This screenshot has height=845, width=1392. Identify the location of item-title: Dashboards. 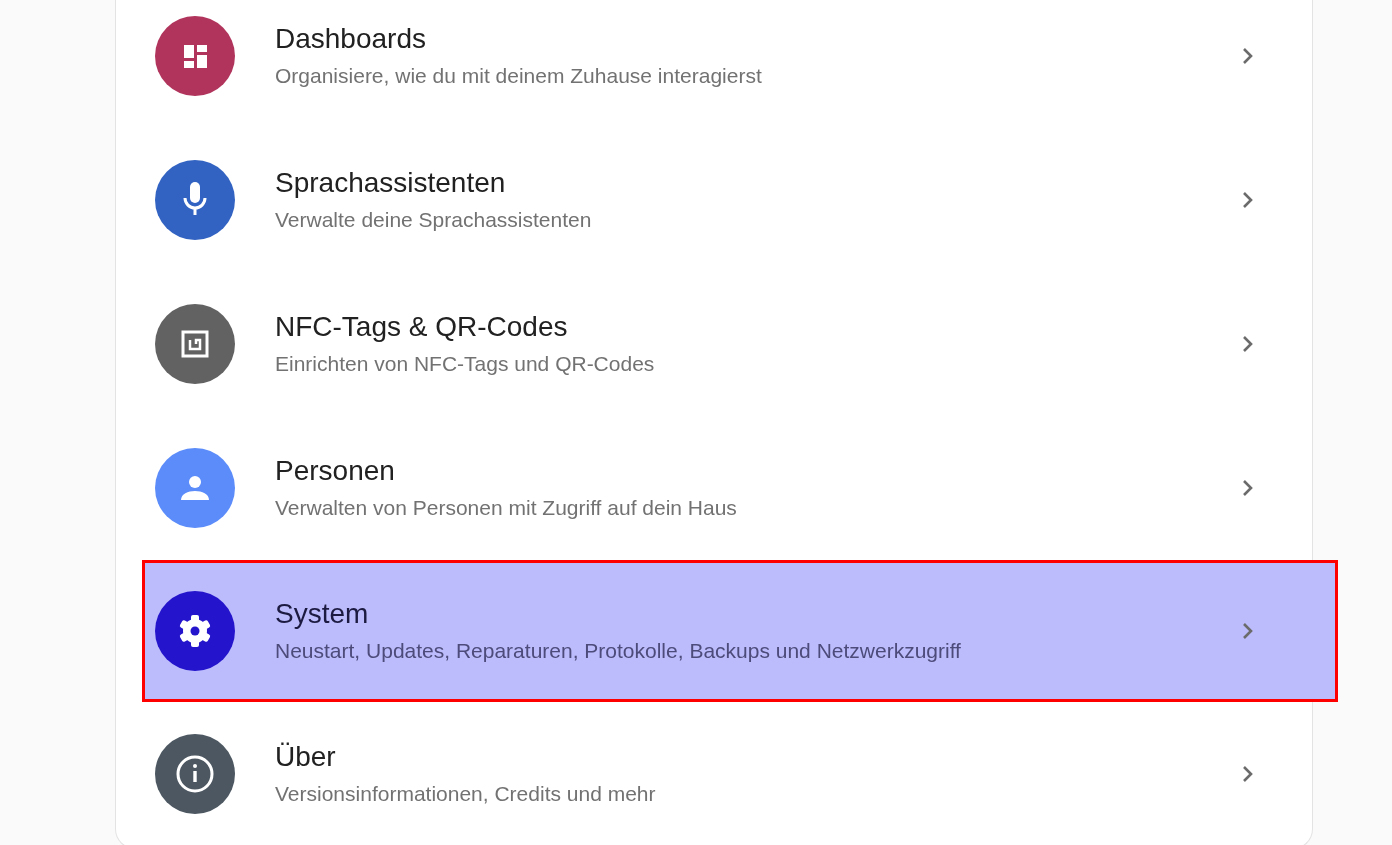
(351, 39).